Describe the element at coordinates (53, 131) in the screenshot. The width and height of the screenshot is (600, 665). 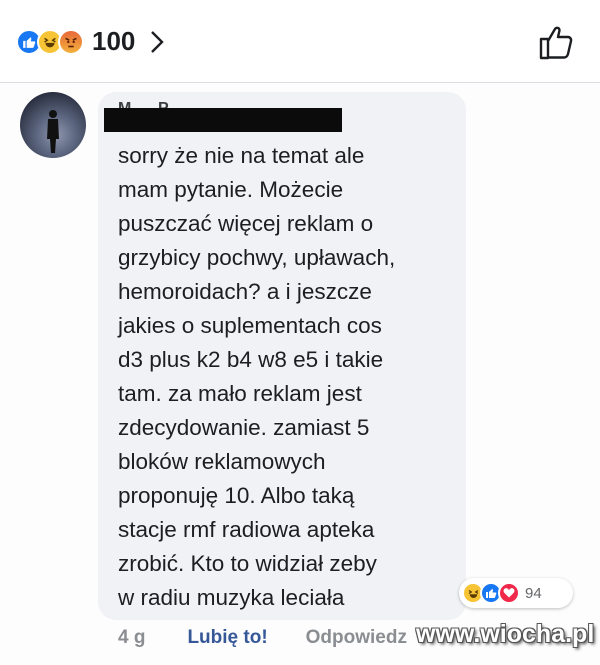
I see `avatar-silhouette-icon` at that location.